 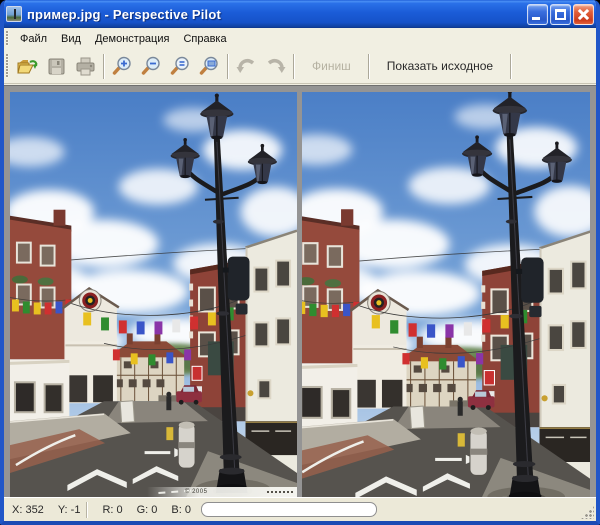 I want to click on open-folder-icon, so click(x=27, y=66).